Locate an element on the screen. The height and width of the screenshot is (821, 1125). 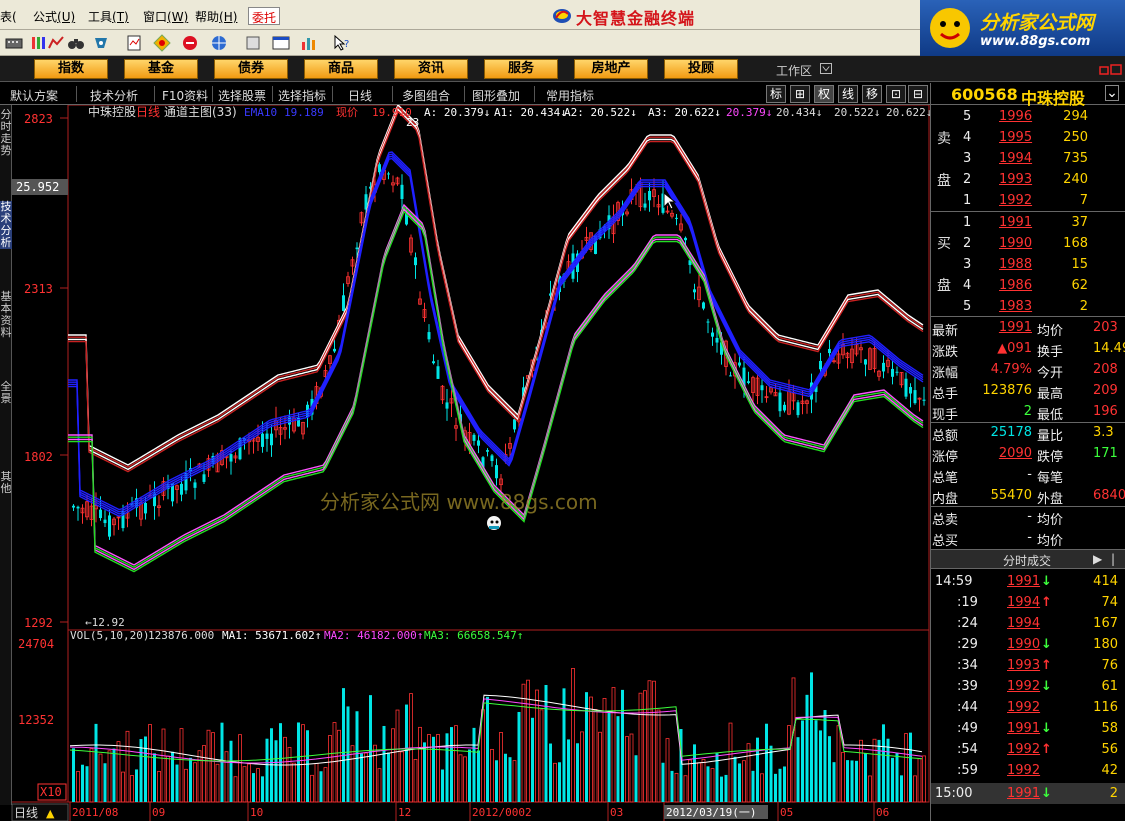
line-button: 线 is located at coordinates (848, 94).